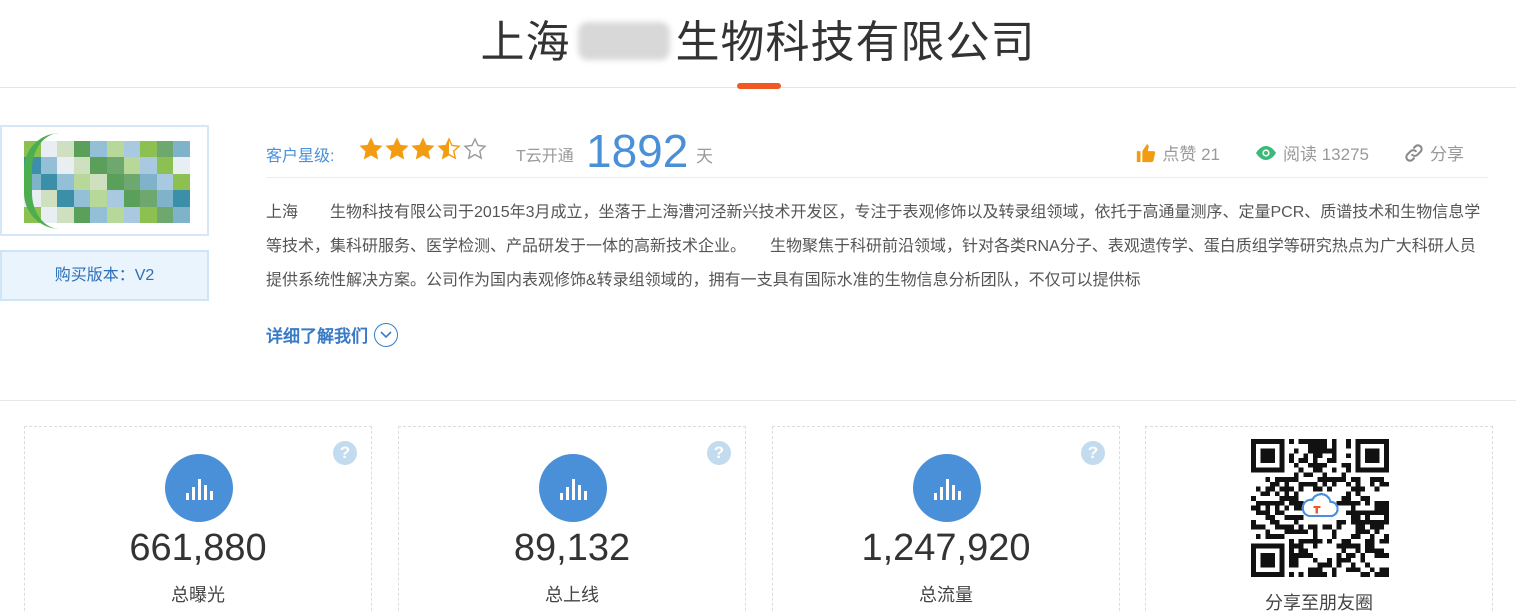  I want to click on stat-label: 总流量, so click(946, 595).